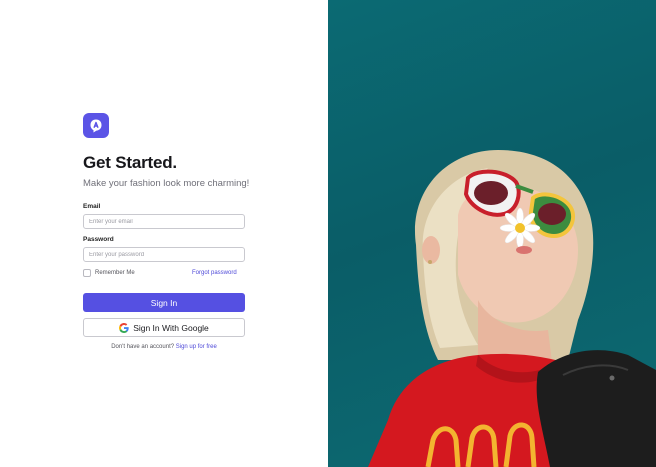 Image resolution: width=656 pixels, height=467 pixels. I want to click on google-button-label: Sign In With Google, so click(171, 327).